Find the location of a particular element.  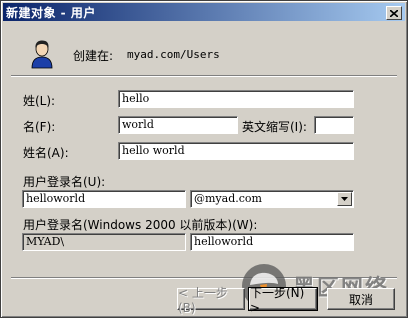

pre2000-label: 用户登录名(Windows 2000 以前版本)(W): is located at coordinates (140, 225).